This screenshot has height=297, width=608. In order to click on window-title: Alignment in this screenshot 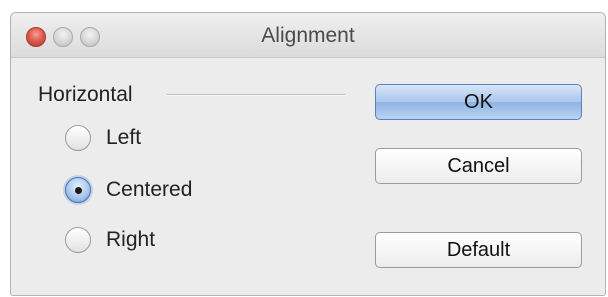, I will do `click(308, 35)`.